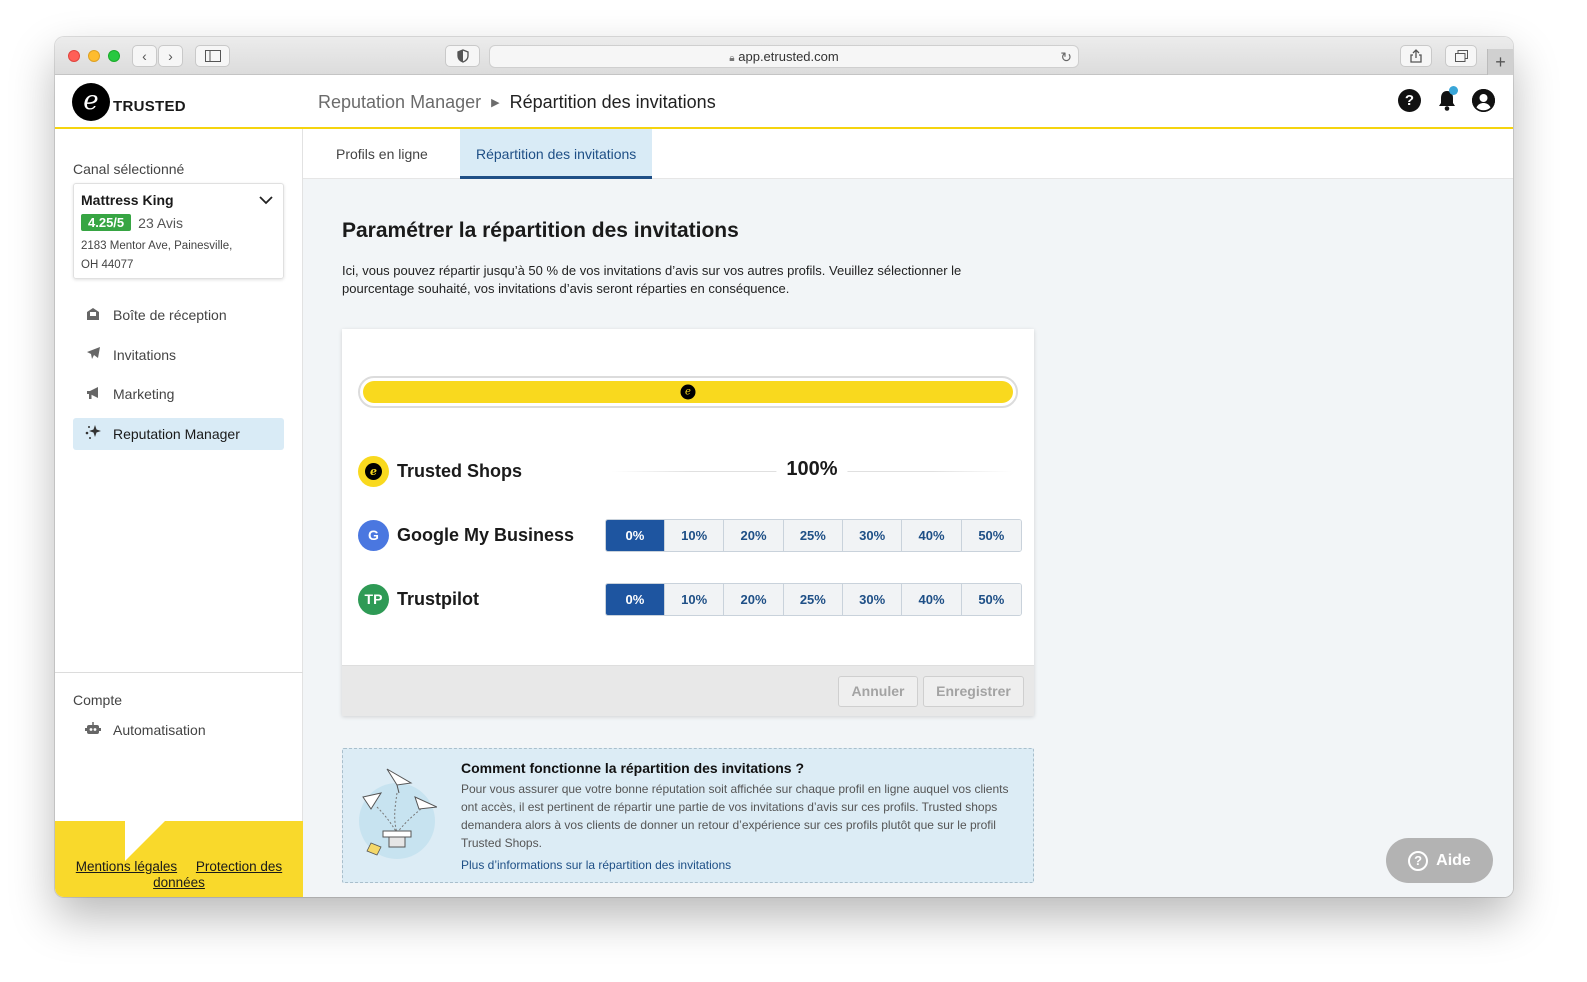 The image size is (1587, 982). I want to click on inbox-icon, so click(93, 315).